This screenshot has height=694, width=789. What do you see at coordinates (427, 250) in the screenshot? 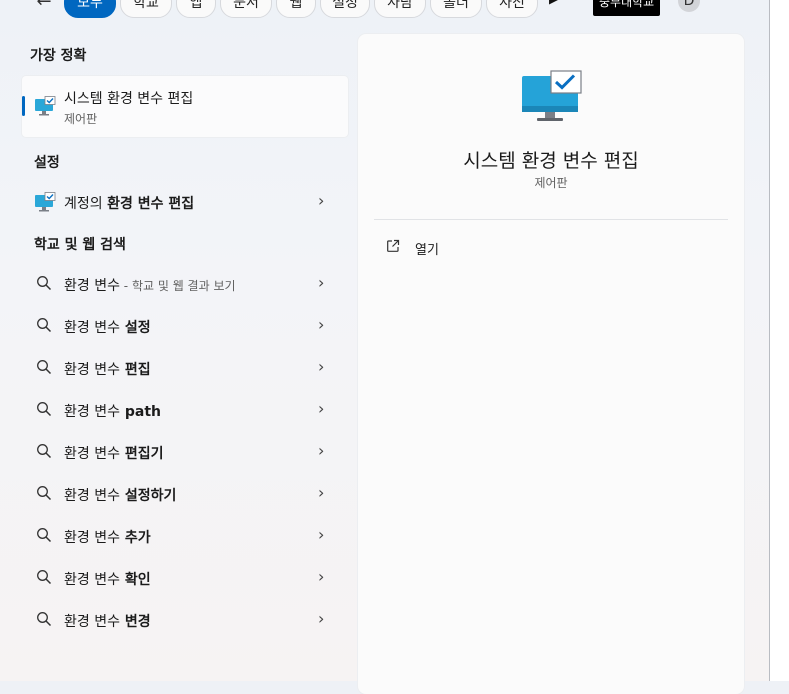
I see `open-label: 열기` at bounding box center [427, 250].